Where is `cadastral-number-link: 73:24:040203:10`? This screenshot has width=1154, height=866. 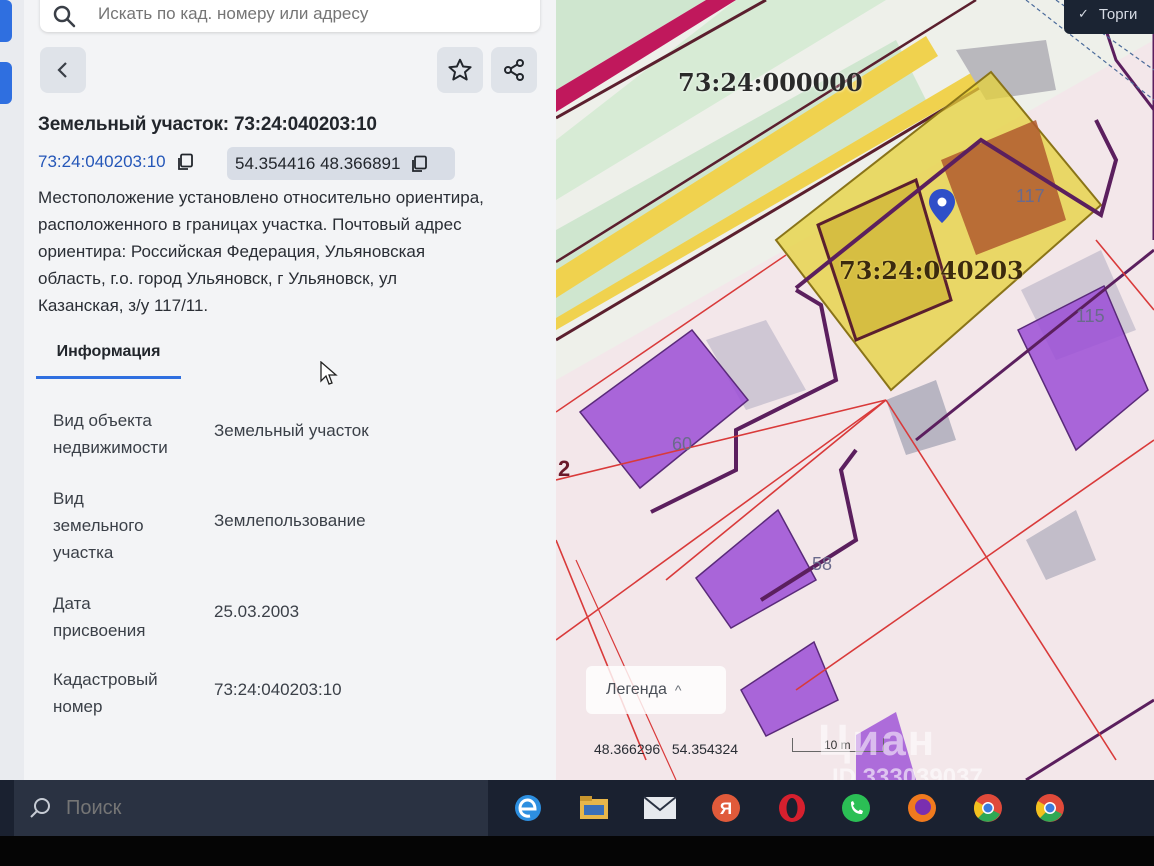
cadastral-number-link: 73:24:040203:10 is located at coordinates (116, 162).